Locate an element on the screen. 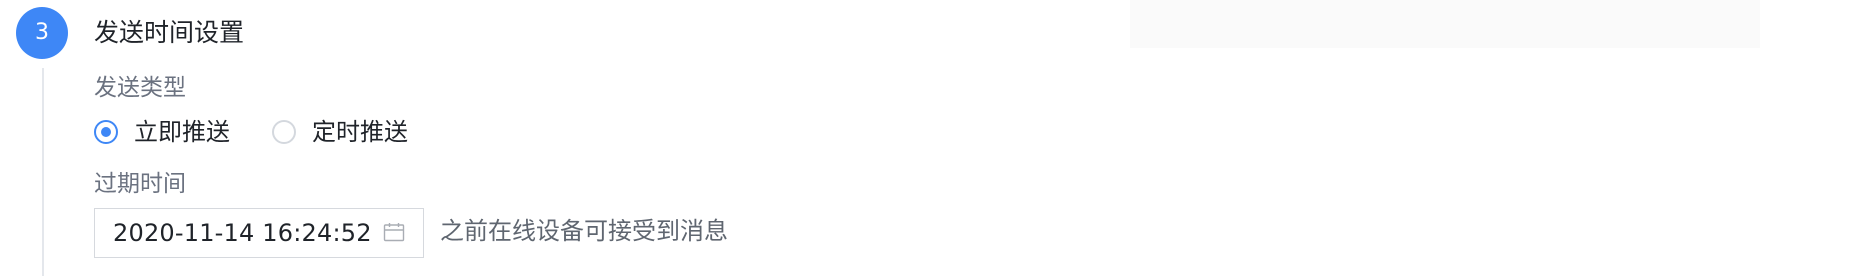 Image resolution: width=1866 pixels, height=276 pixels. expire-datetime-input: 2020-11-14 16:24:52 is located at coordinates (259, 233).